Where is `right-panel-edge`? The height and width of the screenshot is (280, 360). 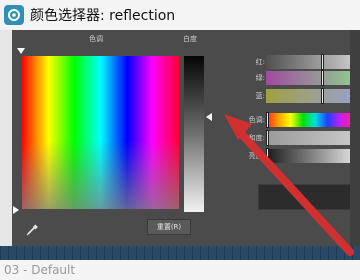
right-panel-edge is located at coordinates (355, 138).